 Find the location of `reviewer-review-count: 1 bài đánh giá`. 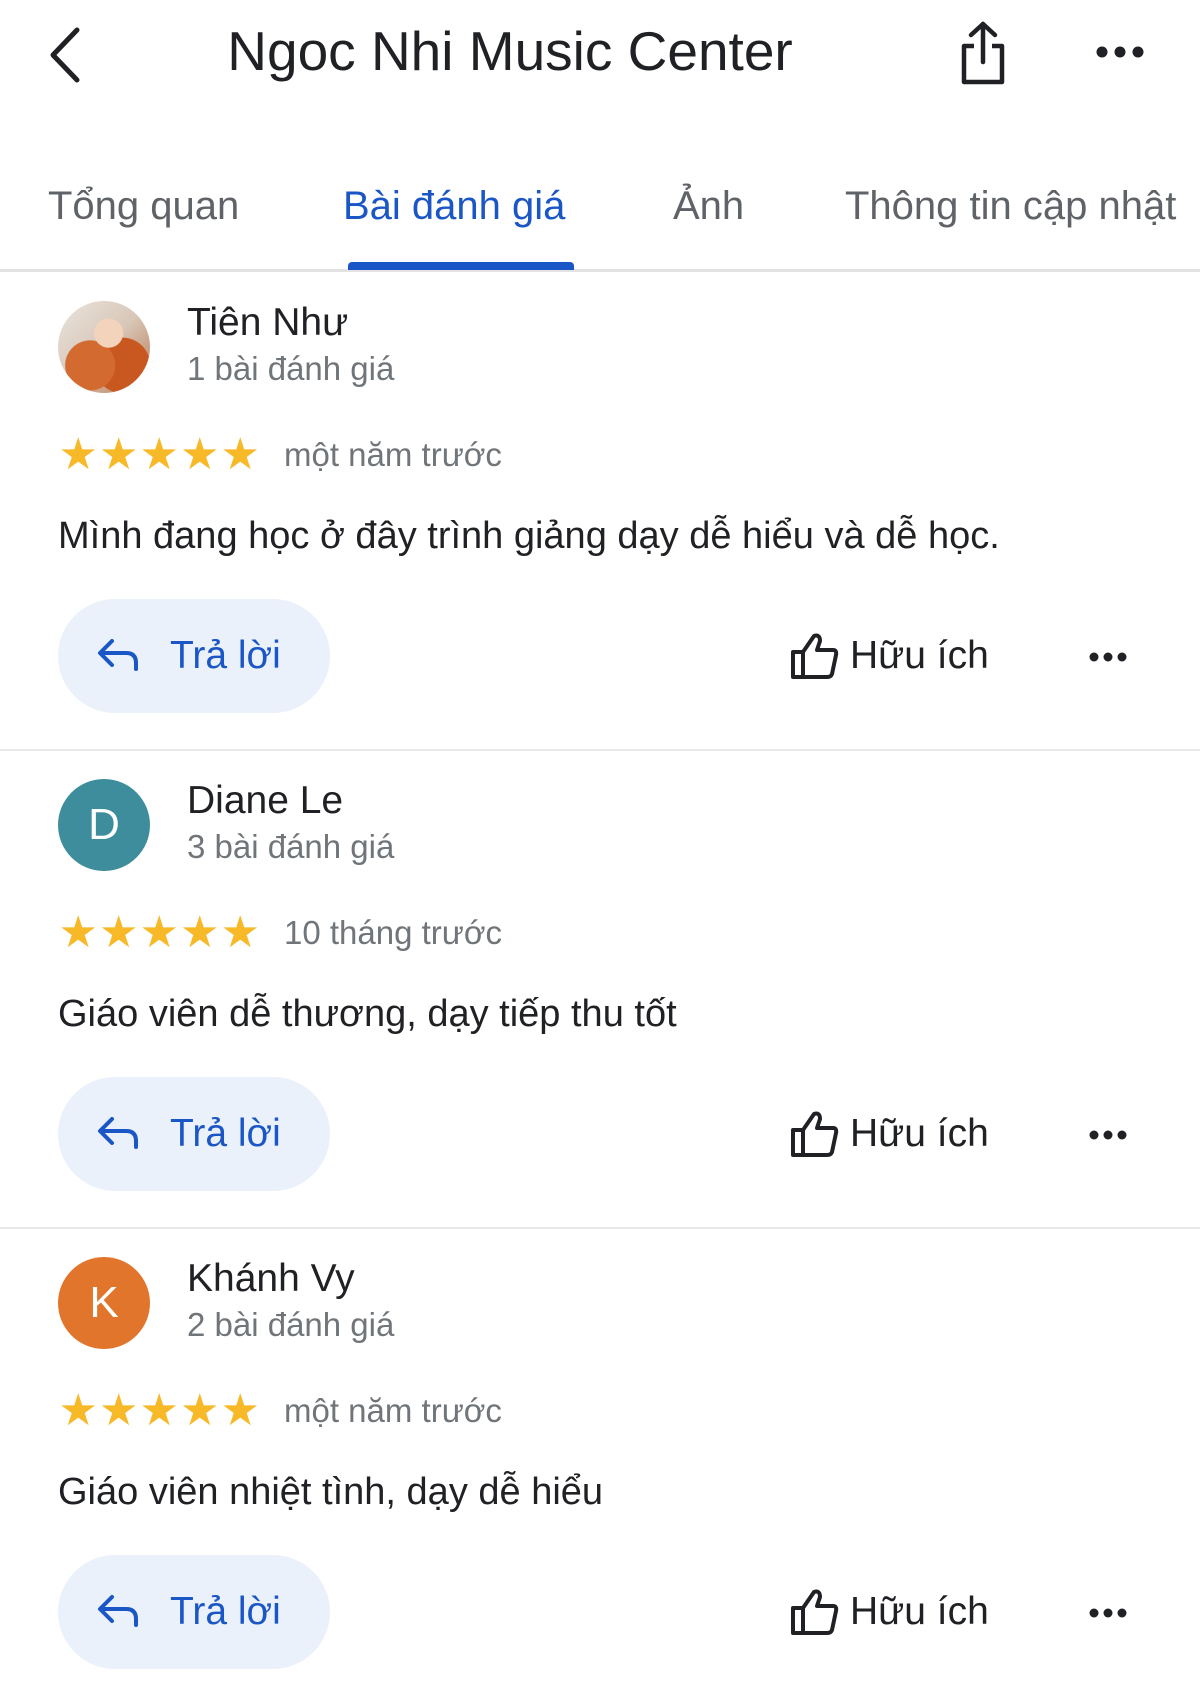

reviewer-review-count: 1 bài đánh giá is located at coordinates (291, 368).